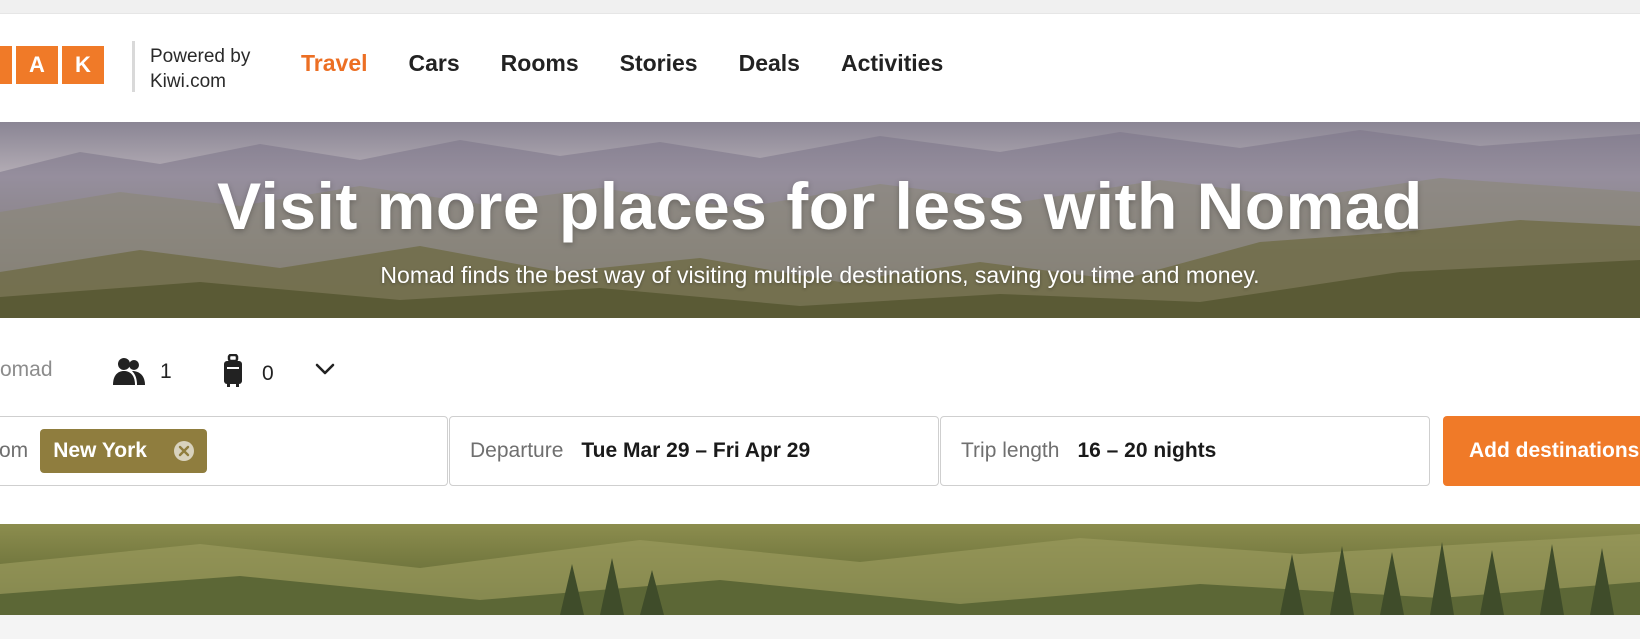 The height and width of the screenshot is (639, 1640). What do you see at coordinates (14, 450) in the screenshot?
I see `origin-label: om` at bounding box center [14, 450].